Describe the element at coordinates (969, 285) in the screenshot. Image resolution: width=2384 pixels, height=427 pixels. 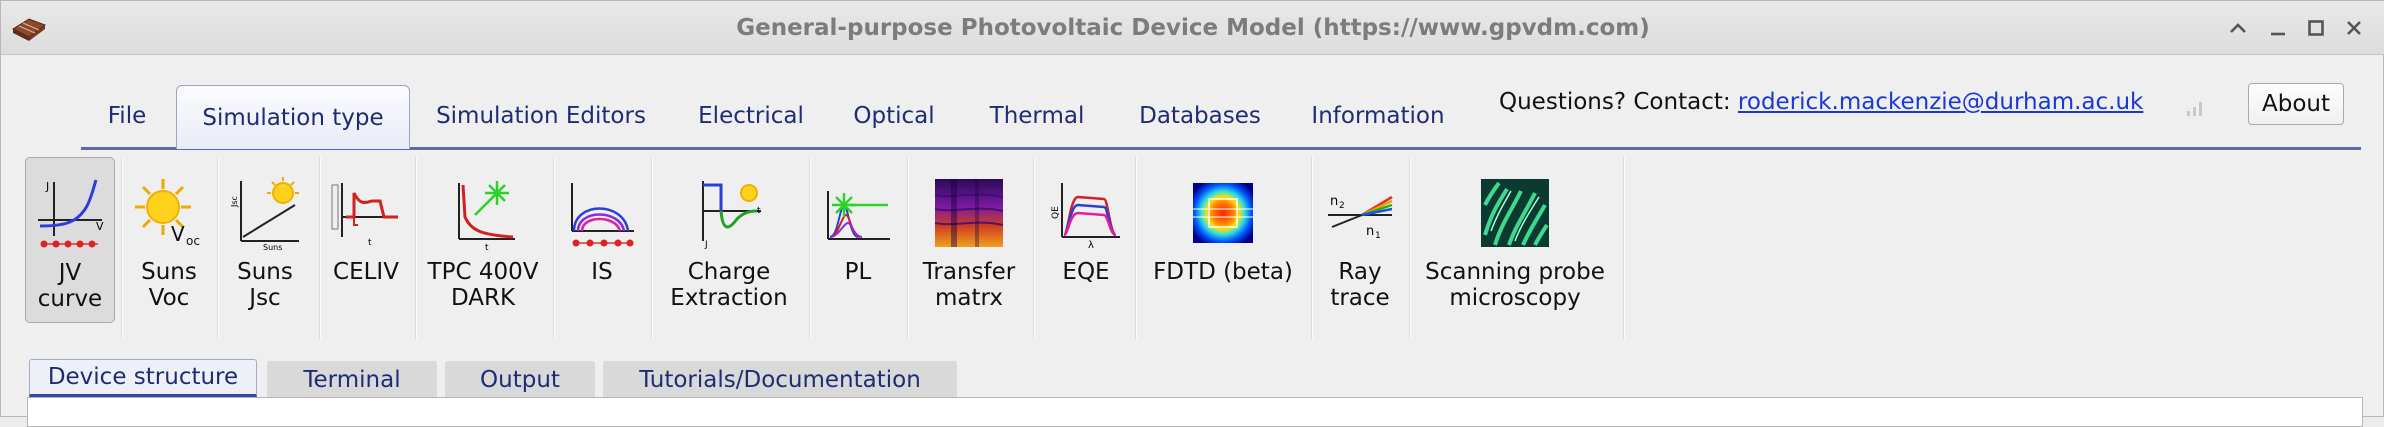
I see `transfer-matrix-label: Transfer matrx` at that location.